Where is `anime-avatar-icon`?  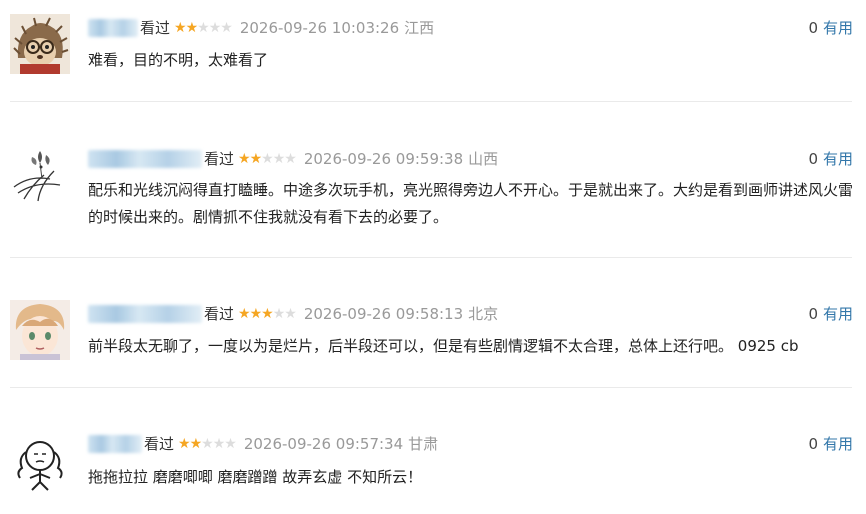 anime-avatar-icon is located at coordinates (40, 330).